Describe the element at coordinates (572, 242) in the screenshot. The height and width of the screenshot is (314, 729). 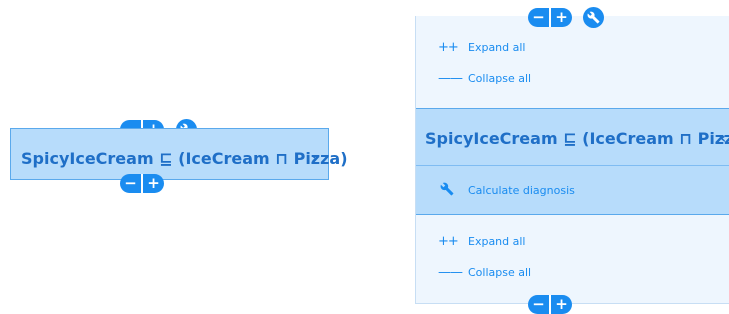
I see `expand-all-bottom: ++ Expand all` at that location.